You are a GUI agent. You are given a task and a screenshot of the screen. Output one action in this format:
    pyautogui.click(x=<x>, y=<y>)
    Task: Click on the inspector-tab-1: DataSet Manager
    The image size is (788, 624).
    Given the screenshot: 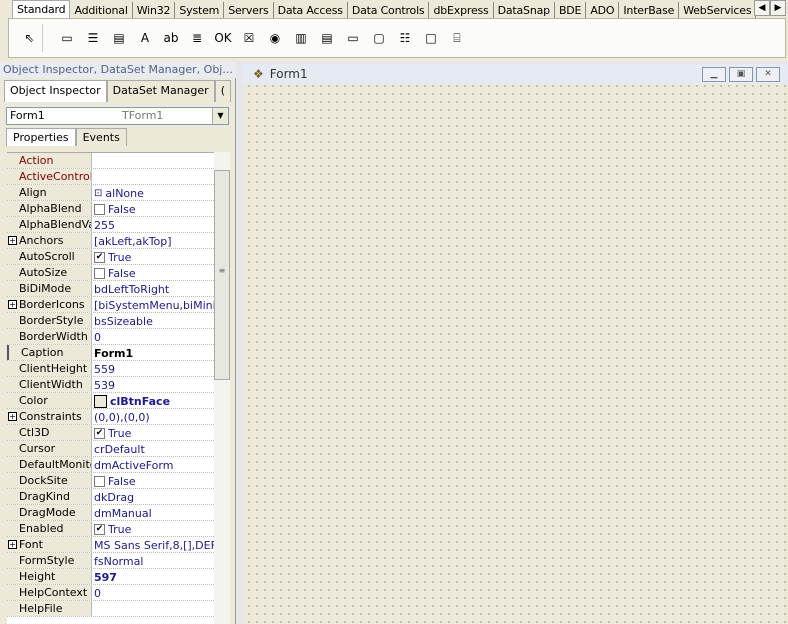 What is the action you would take?
    pyautogui.click(x=160, y=91)
    